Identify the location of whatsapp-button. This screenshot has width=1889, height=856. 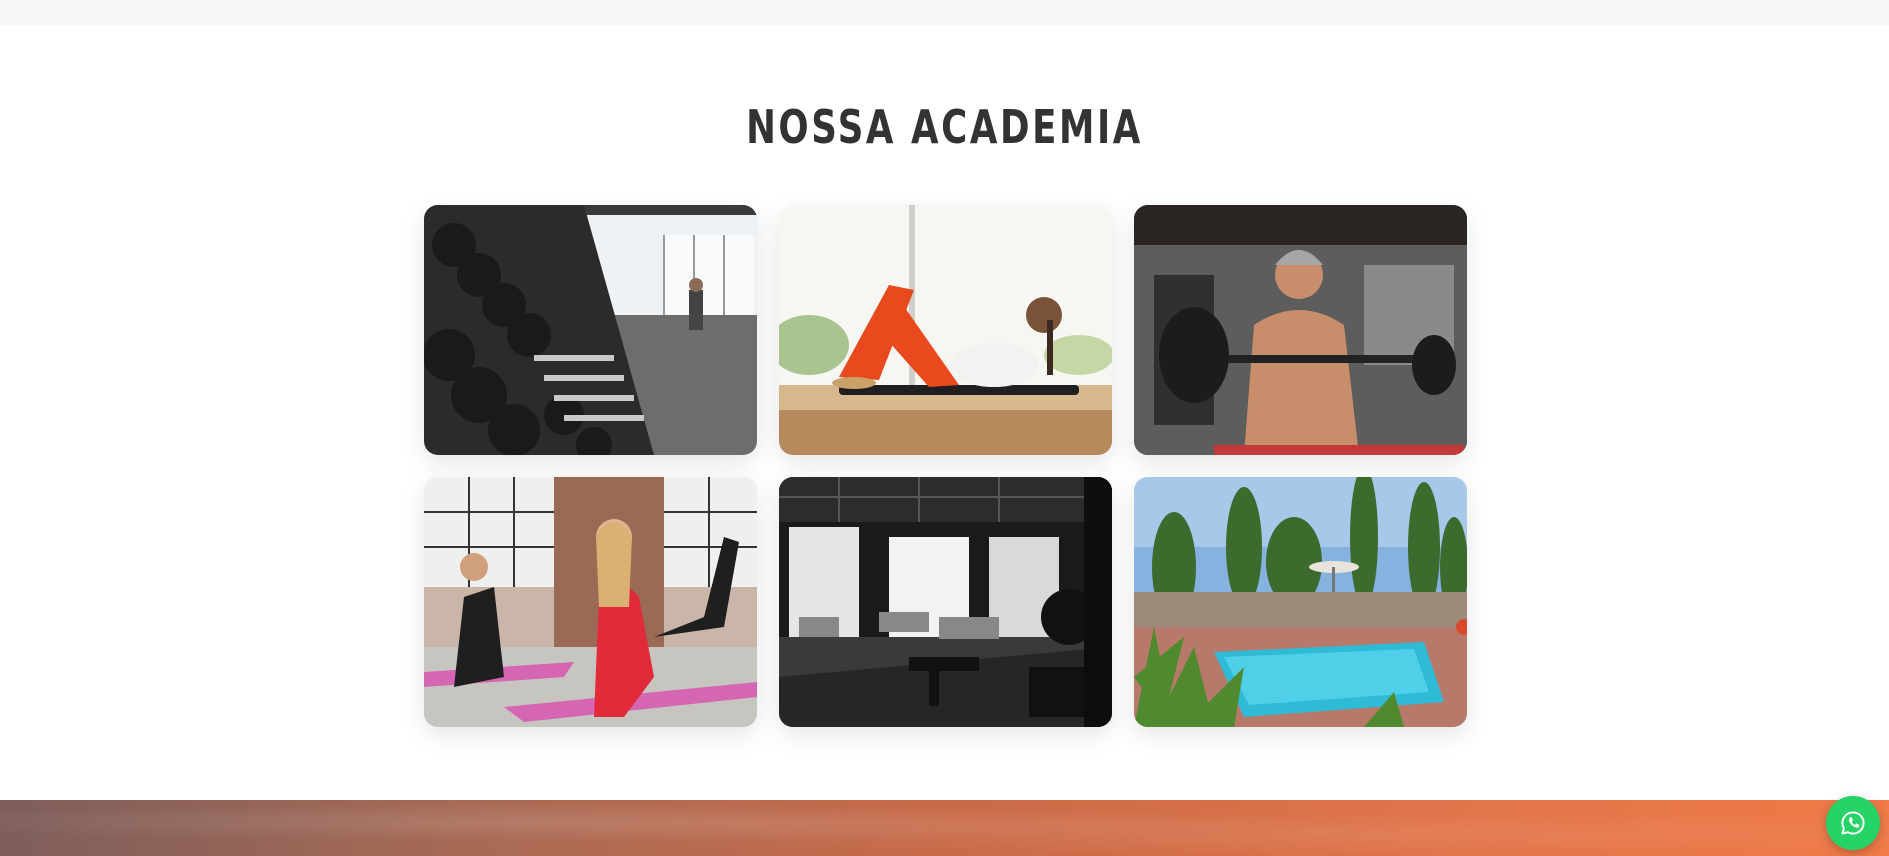
(1853, 823).